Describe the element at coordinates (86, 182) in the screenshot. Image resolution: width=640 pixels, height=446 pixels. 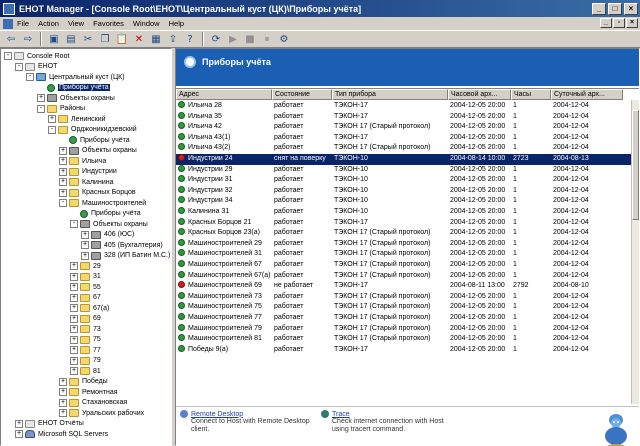
I see `tree-node: + Калинина` at that location.